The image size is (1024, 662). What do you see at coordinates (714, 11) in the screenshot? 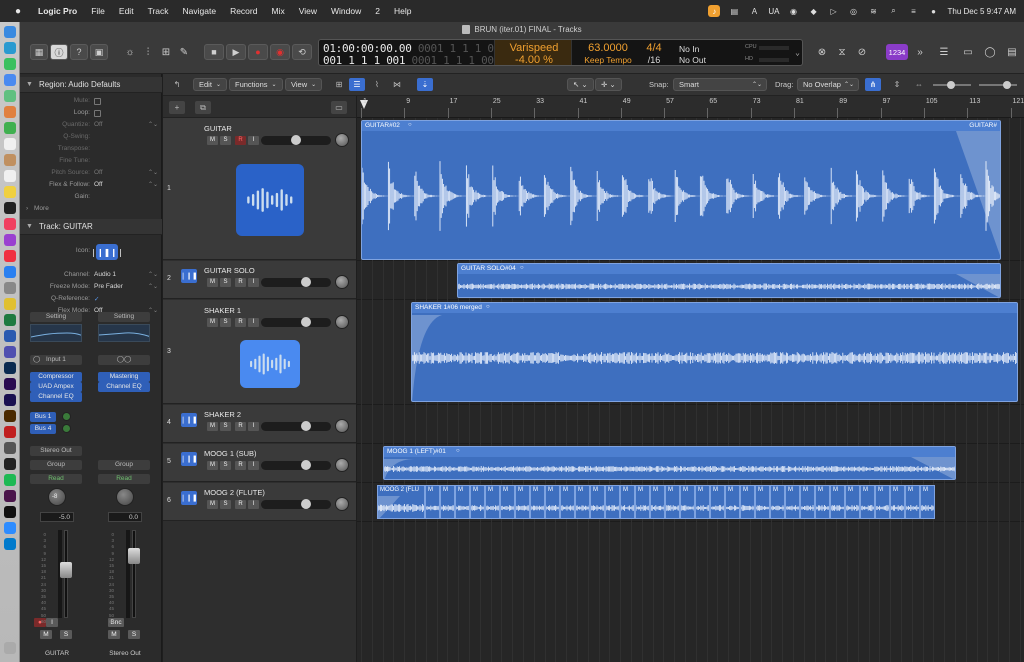
I see `microphone-icon: ♪` at bounding box center [714, 11].